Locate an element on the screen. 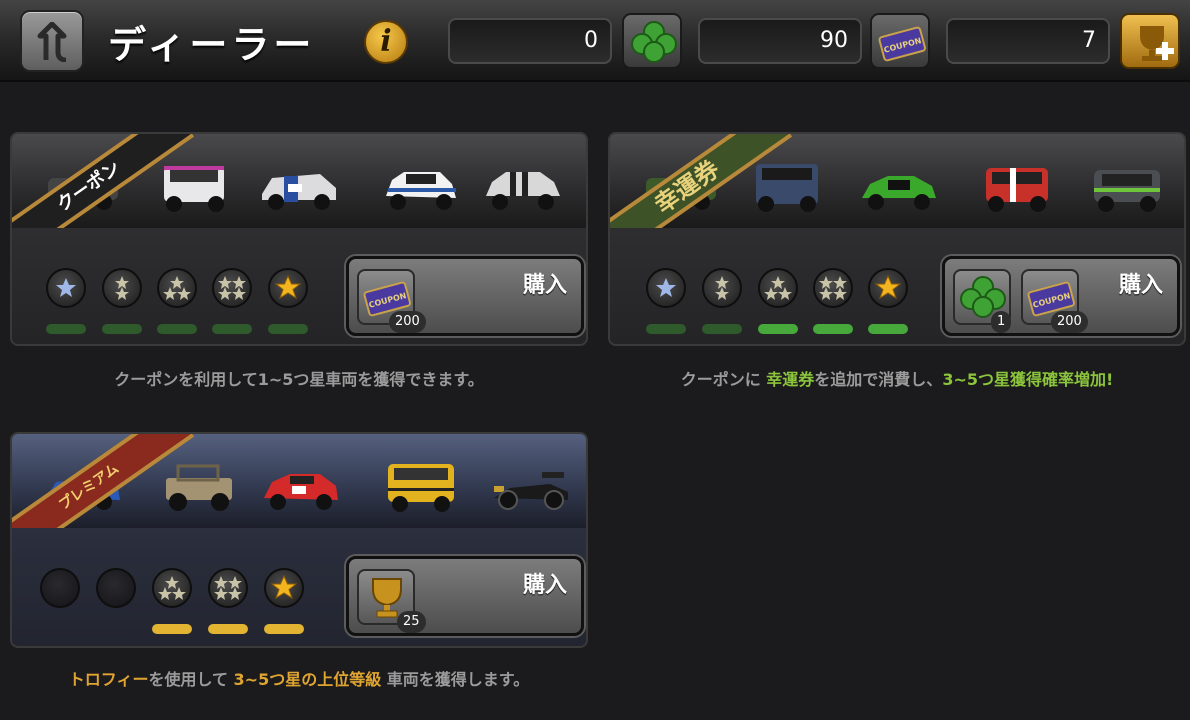  clover-cost: 1 is located at coordinates (1001, 322).